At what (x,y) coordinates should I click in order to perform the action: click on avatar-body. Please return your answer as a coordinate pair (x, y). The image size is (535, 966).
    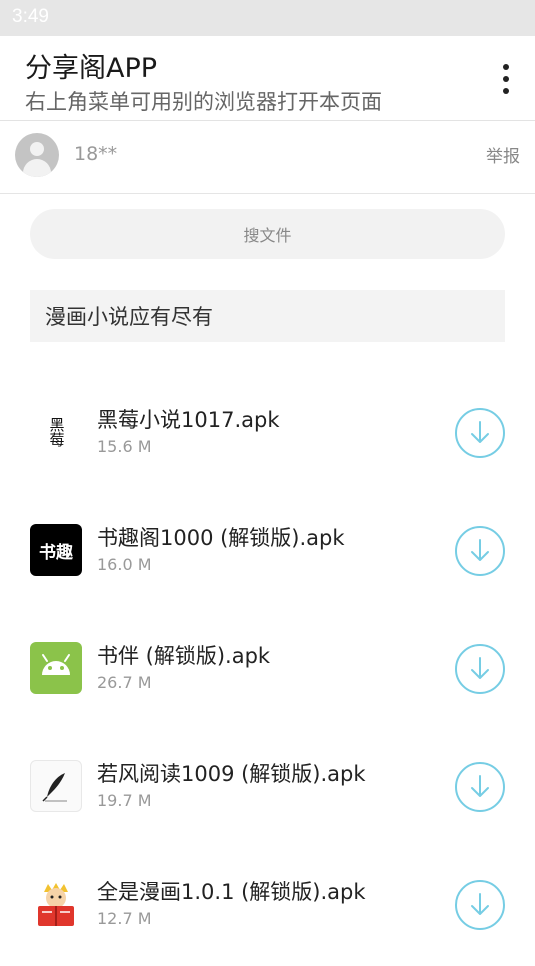
    Looking at the image, I should click on (37, 168).